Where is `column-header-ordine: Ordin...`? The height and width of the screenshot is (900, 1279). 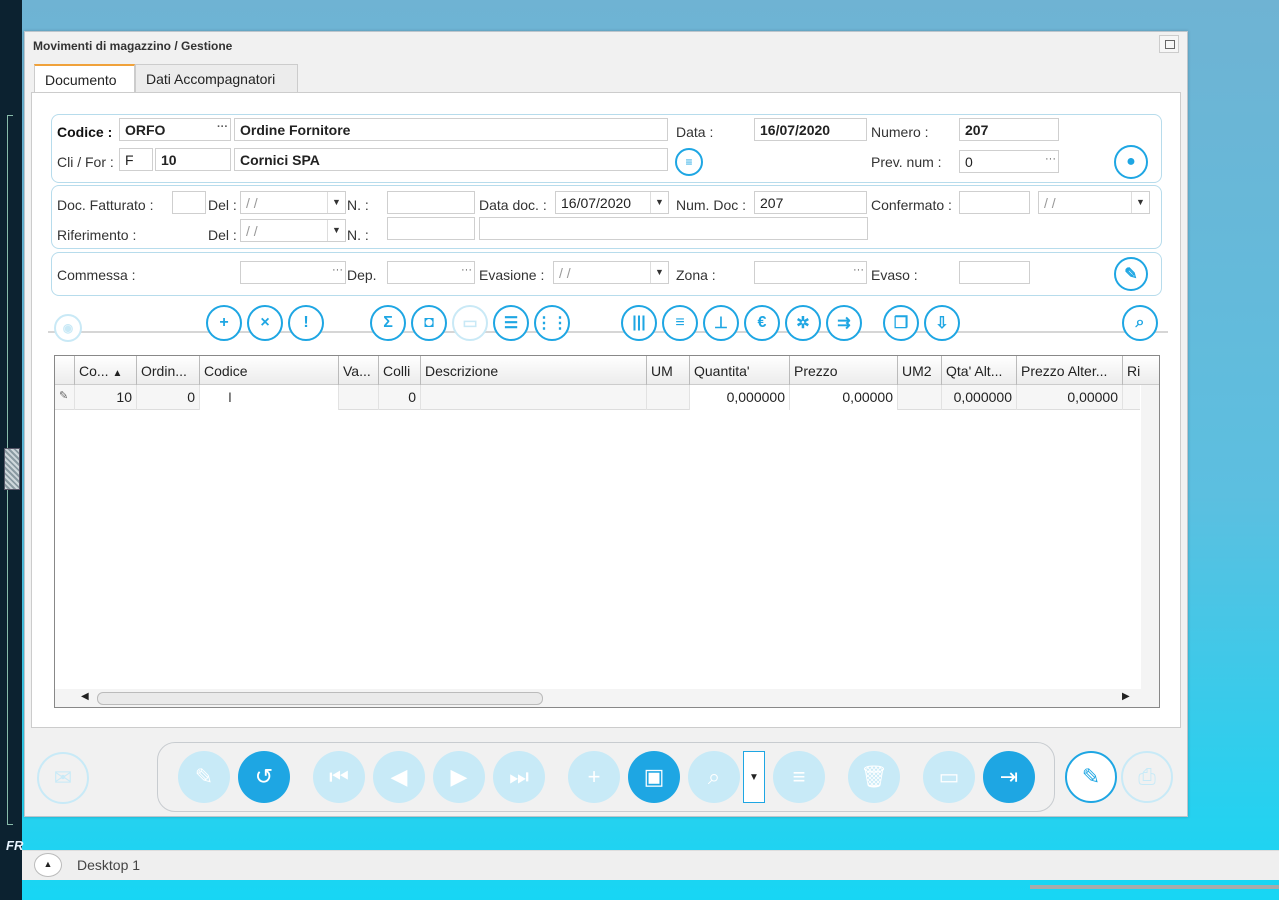
column-header-ordine: Ordin... is located at coordinates (167, 370).